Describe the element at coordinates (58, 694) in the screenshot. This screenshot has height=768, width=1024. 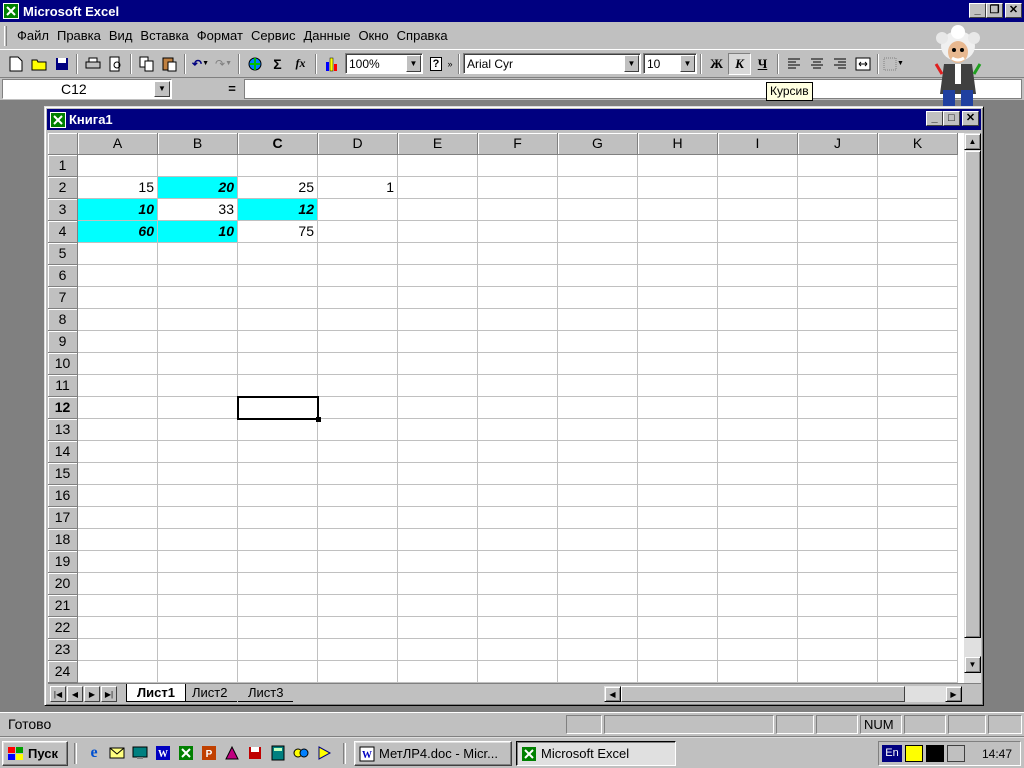
I see `first-sheet-button: |◀` at that location.